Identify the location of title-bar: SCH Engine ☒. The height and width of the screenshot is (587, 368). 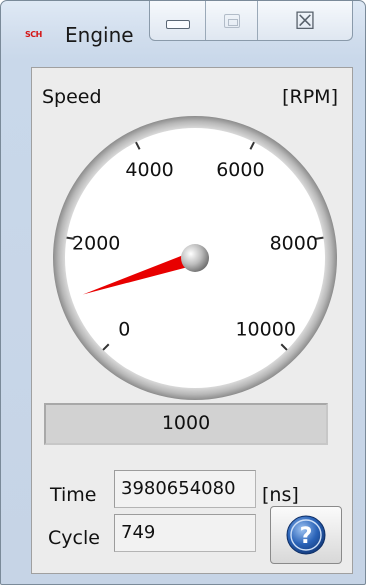
(183, 27).